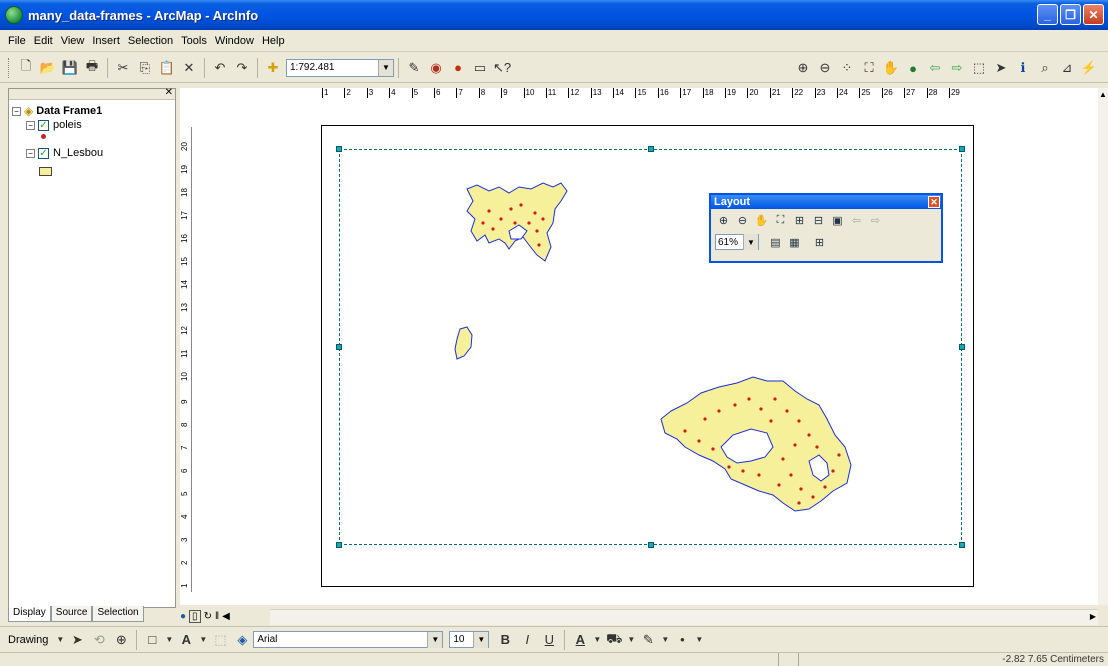 This screenshot has width=1108, height=666. What do you see at coordinates (71, 614) in the screenshot?
I see `tab-source: Source` at bounding box center [71, 614].